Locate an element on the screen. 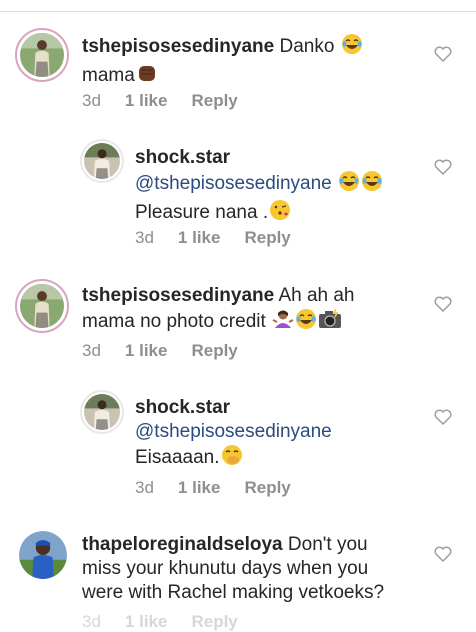 The height and width of the screenshot is (632, 476). comment-body-line2: mama is located at coordinates (108, 75).